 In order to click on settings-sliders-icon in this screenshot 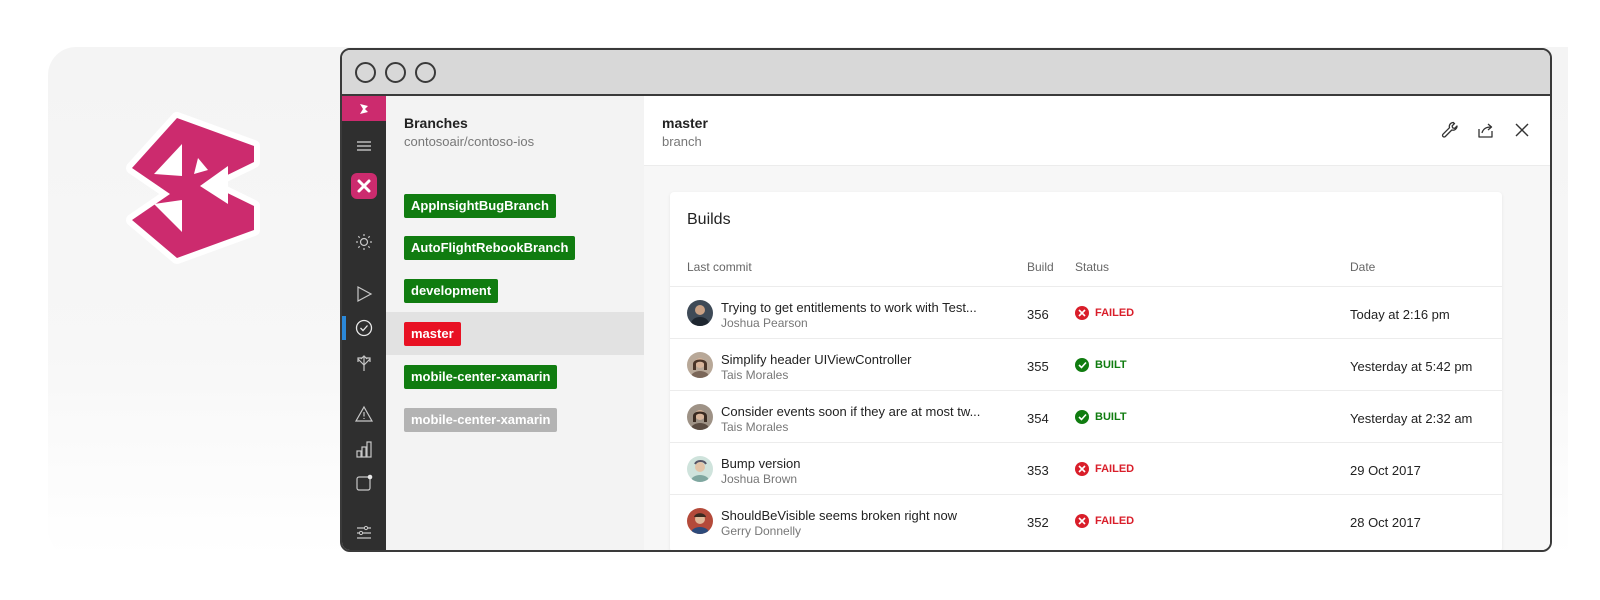, I will do `click(364, 532)`.